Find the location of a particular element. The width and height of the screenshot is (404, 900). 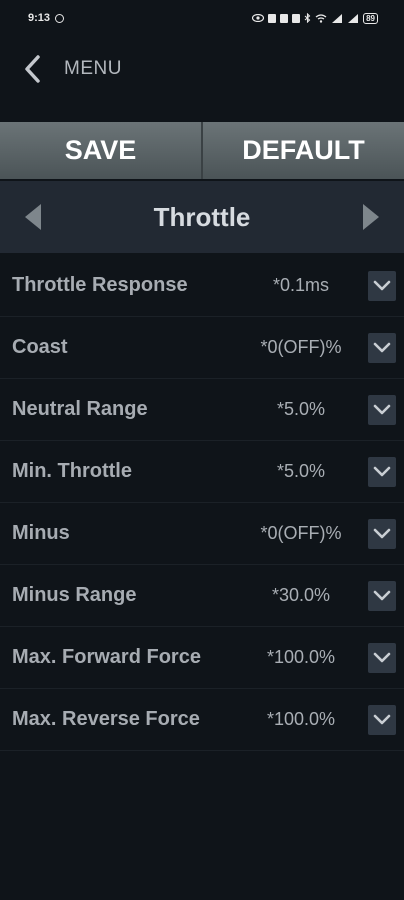

chevron-left-icon is located at coordinates (32, 69).